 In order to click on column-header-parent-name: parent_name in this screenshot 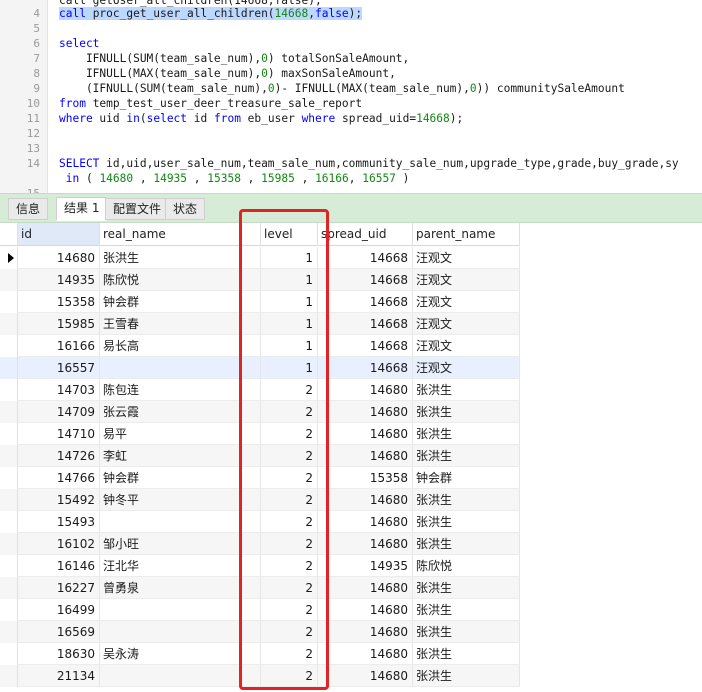, I will do `click(466, 234)`.